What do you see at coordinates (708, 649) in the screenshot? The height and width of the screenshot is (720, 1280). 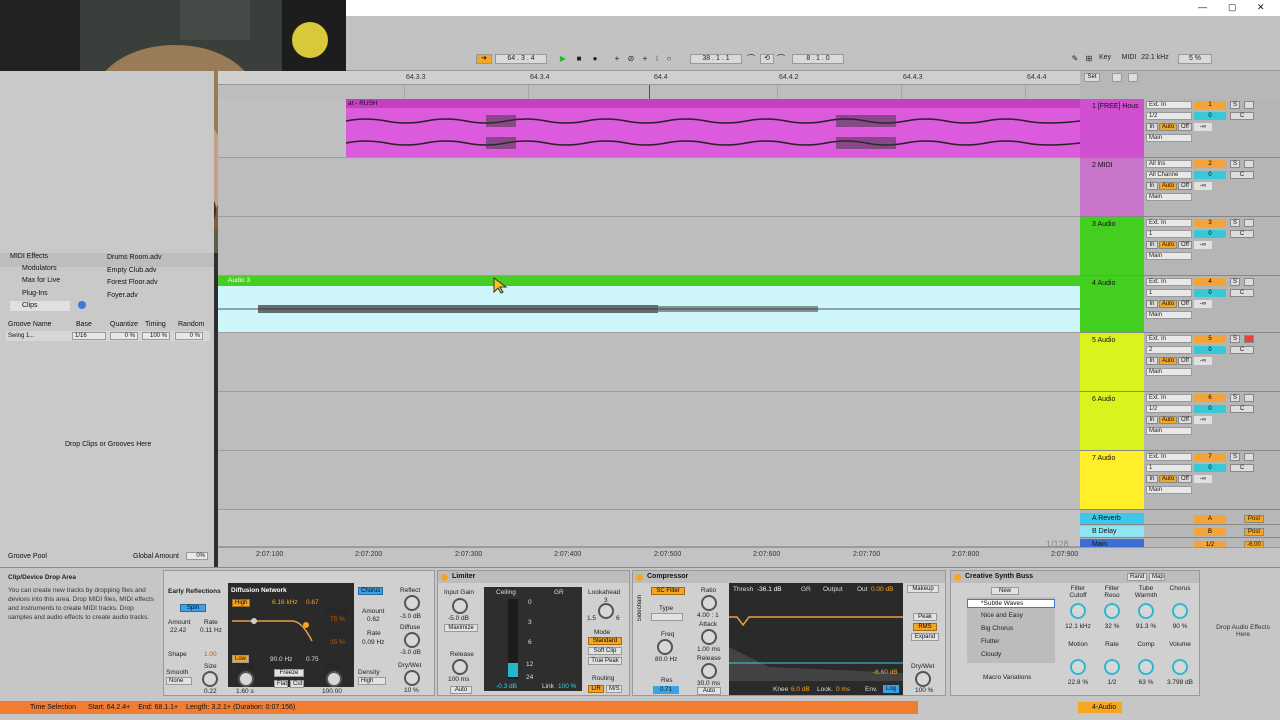 I see `attack-value: 1.00 ms` at bounding box center [708, 649].